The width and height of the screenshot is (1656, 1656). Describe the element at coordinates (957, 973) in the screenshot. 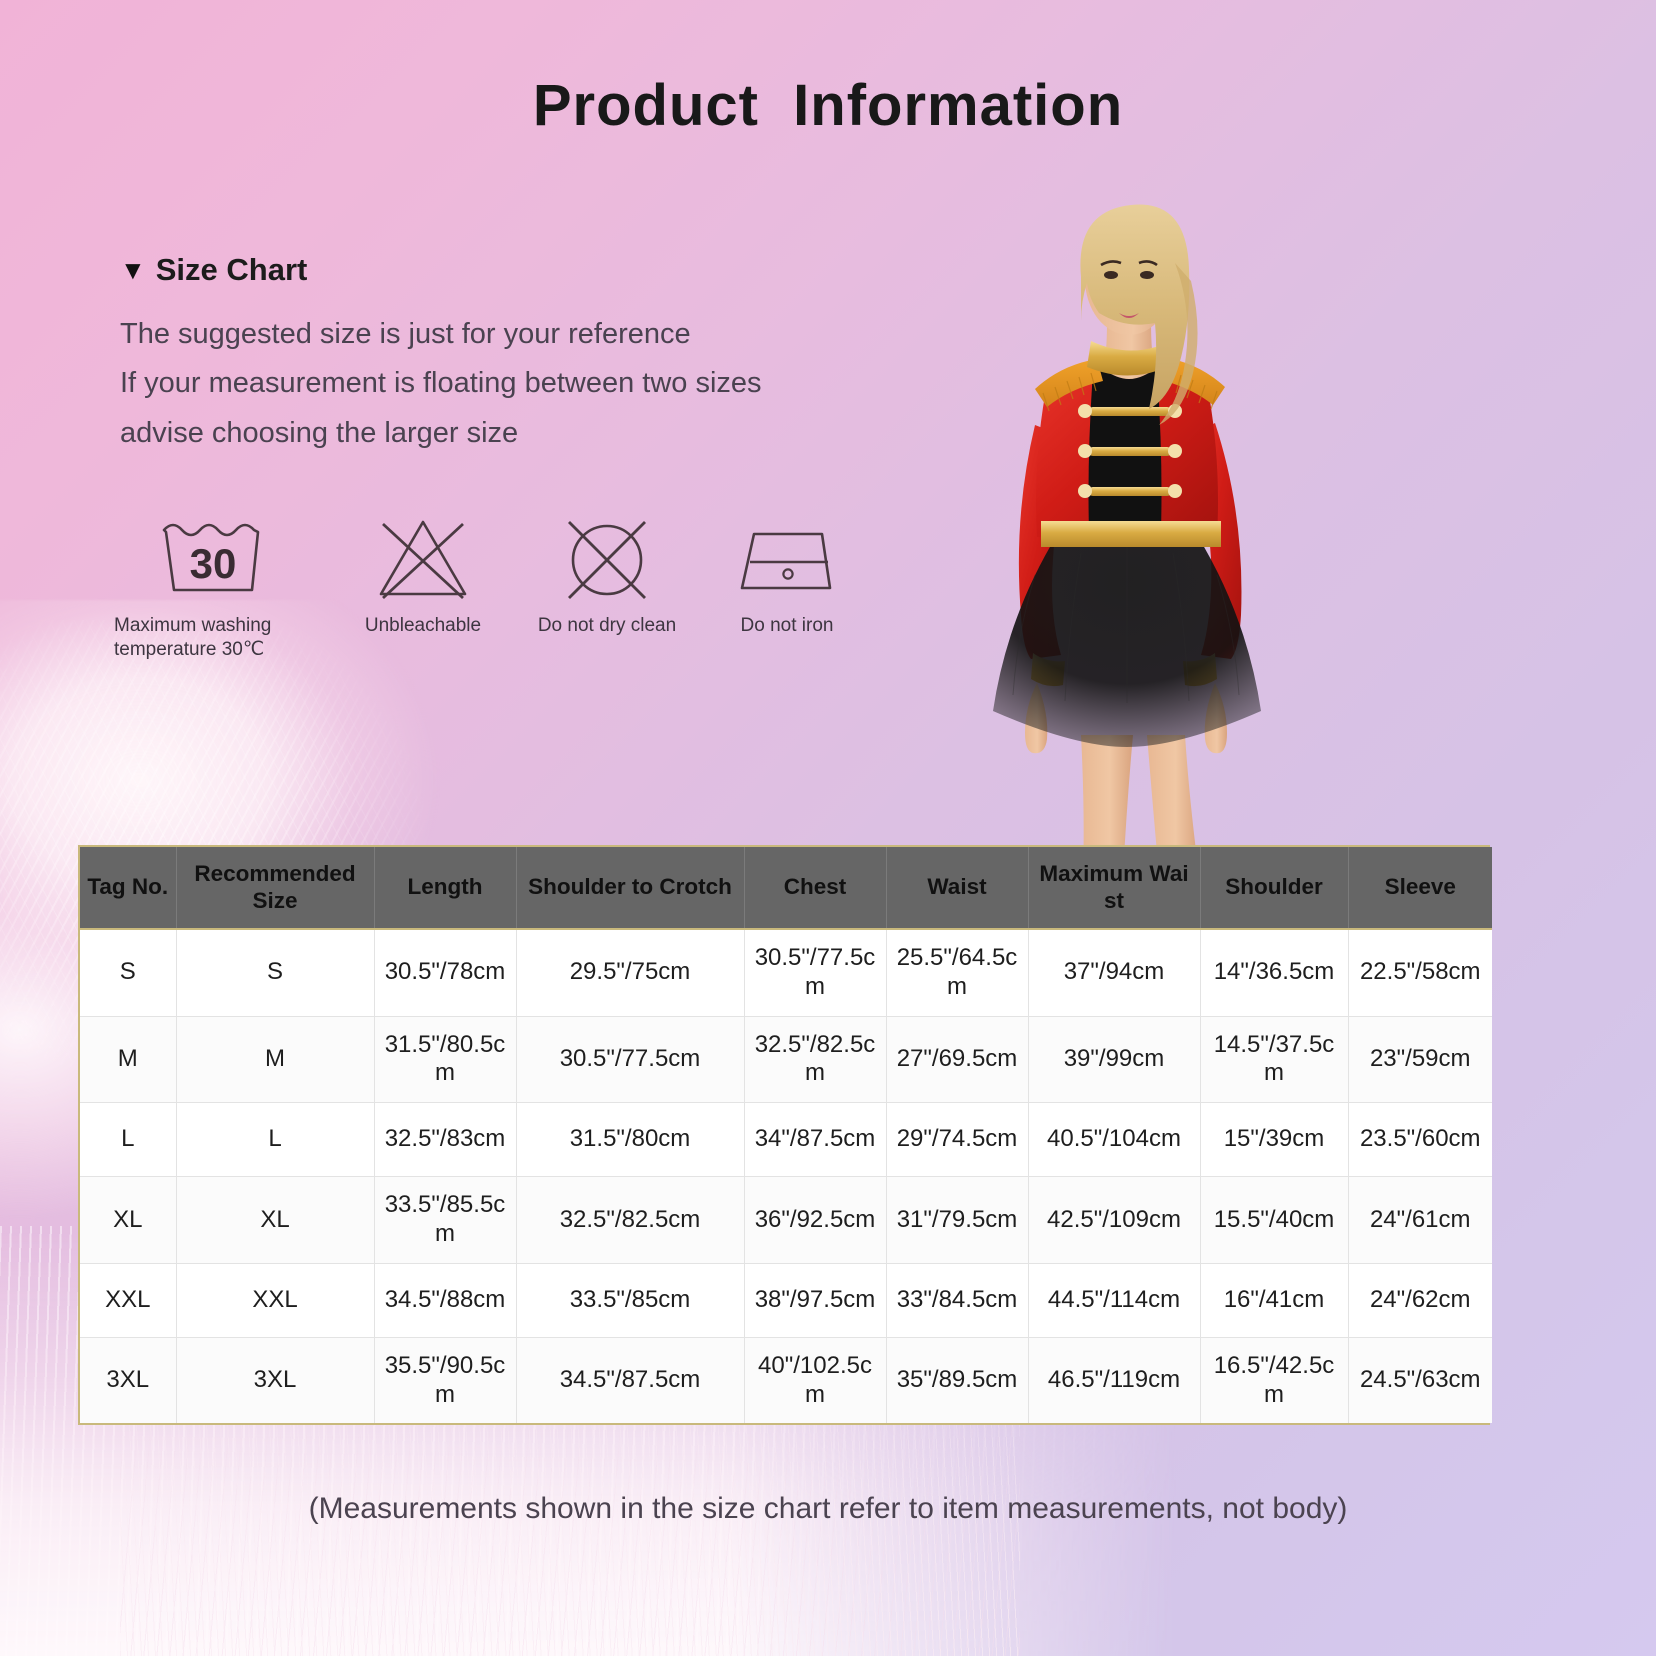

I see `cell-waist: 25.5"/64.5cm` at that location.